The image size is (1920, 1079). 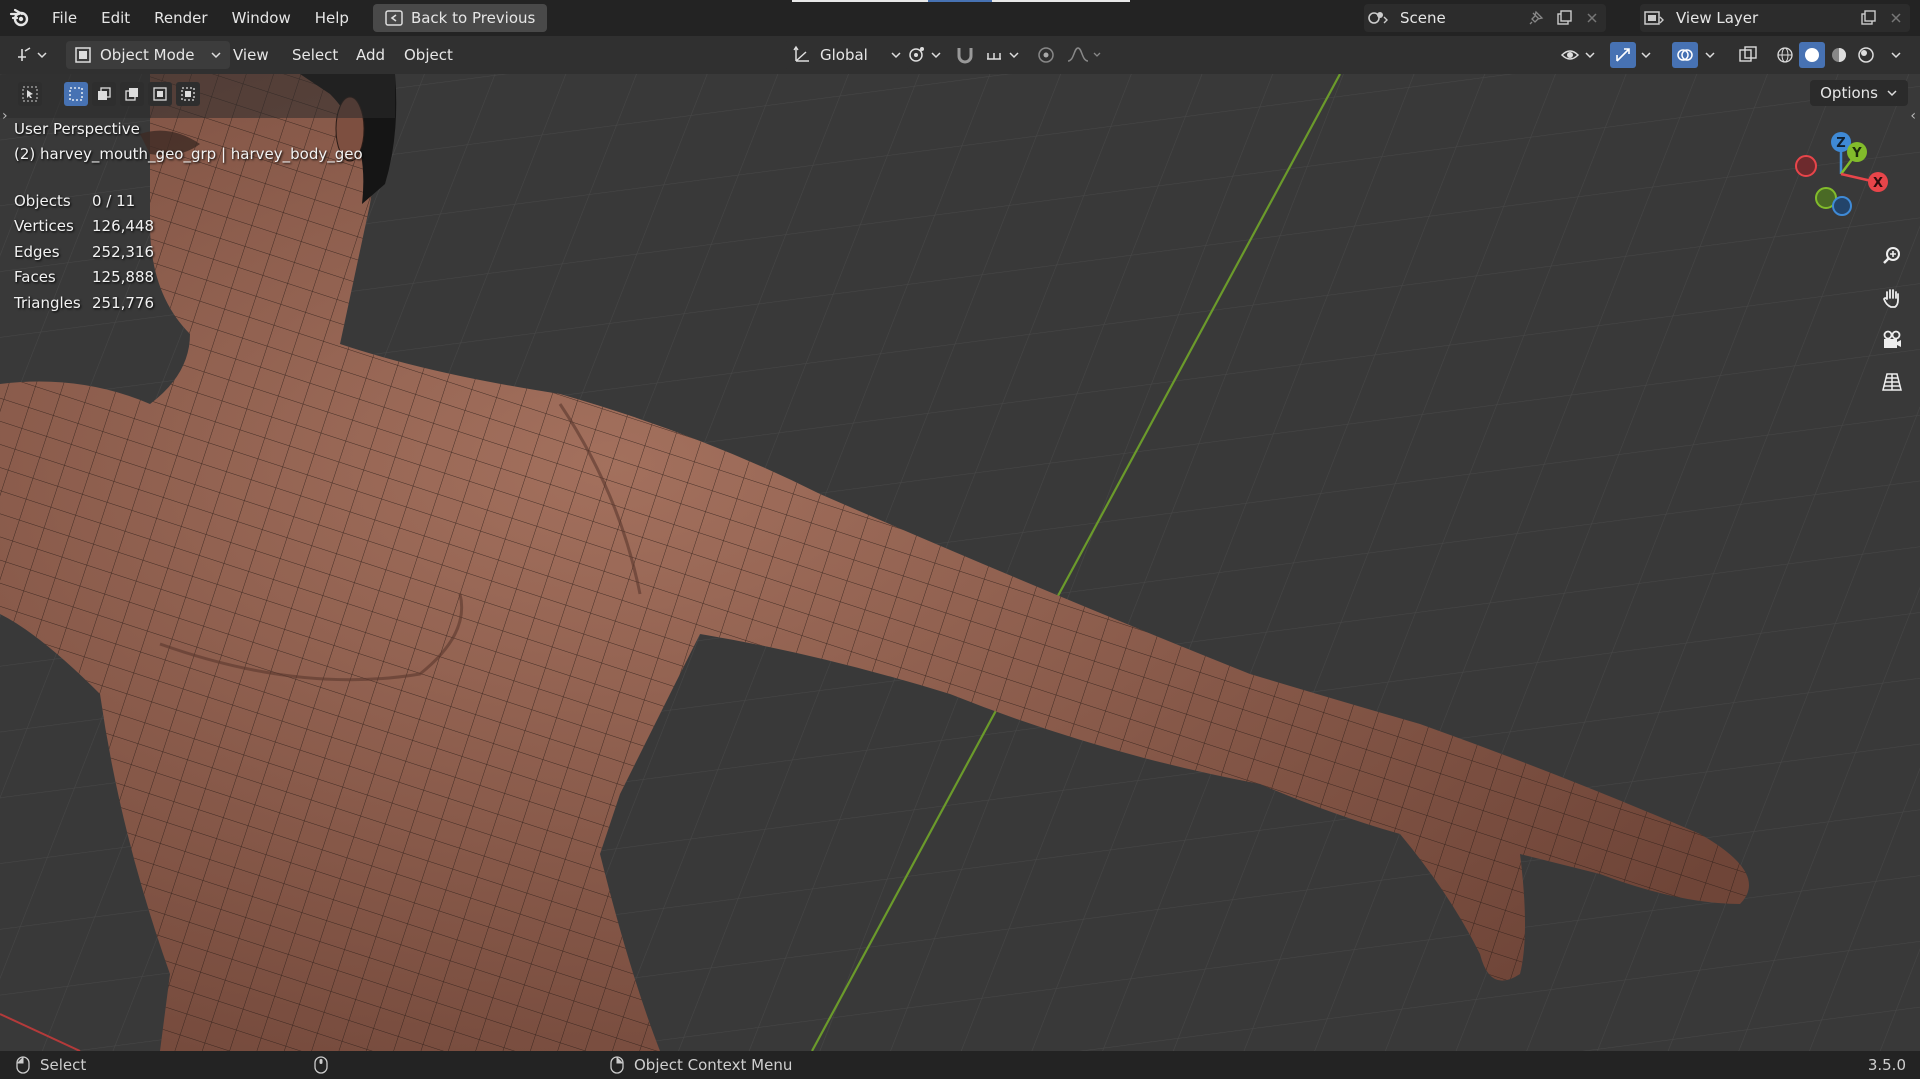 I want to click on gizmo-y-label: Y, so click(x=1856, y=153).